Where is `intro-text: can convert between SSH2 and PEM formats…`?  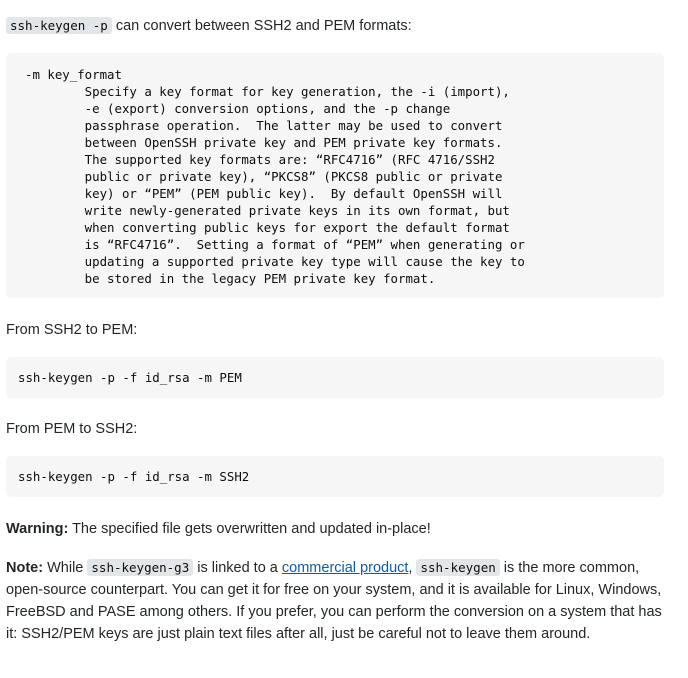 intro-text: can convert between SSH2 and PEM formats… is located at coordinates (261, 26).